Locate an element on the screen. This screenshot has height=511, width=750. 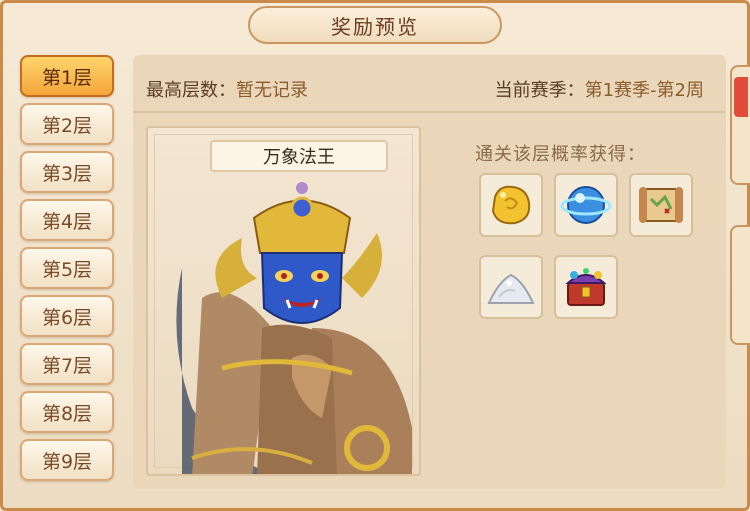
reward-slot-gold-ore is located at coordinates (511, 205).